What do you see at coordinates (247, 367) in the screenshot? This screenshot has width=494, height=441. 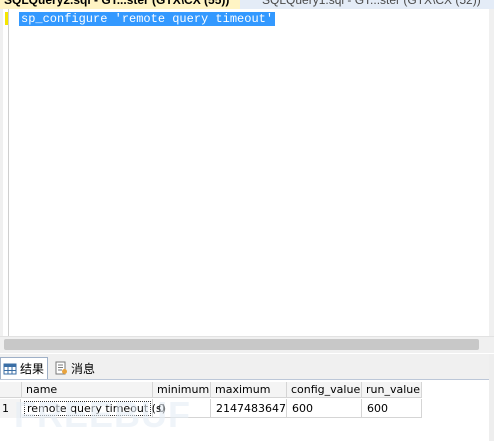 I see `results-tab-strip: 结果 消息` at bounding box center [247, 367].